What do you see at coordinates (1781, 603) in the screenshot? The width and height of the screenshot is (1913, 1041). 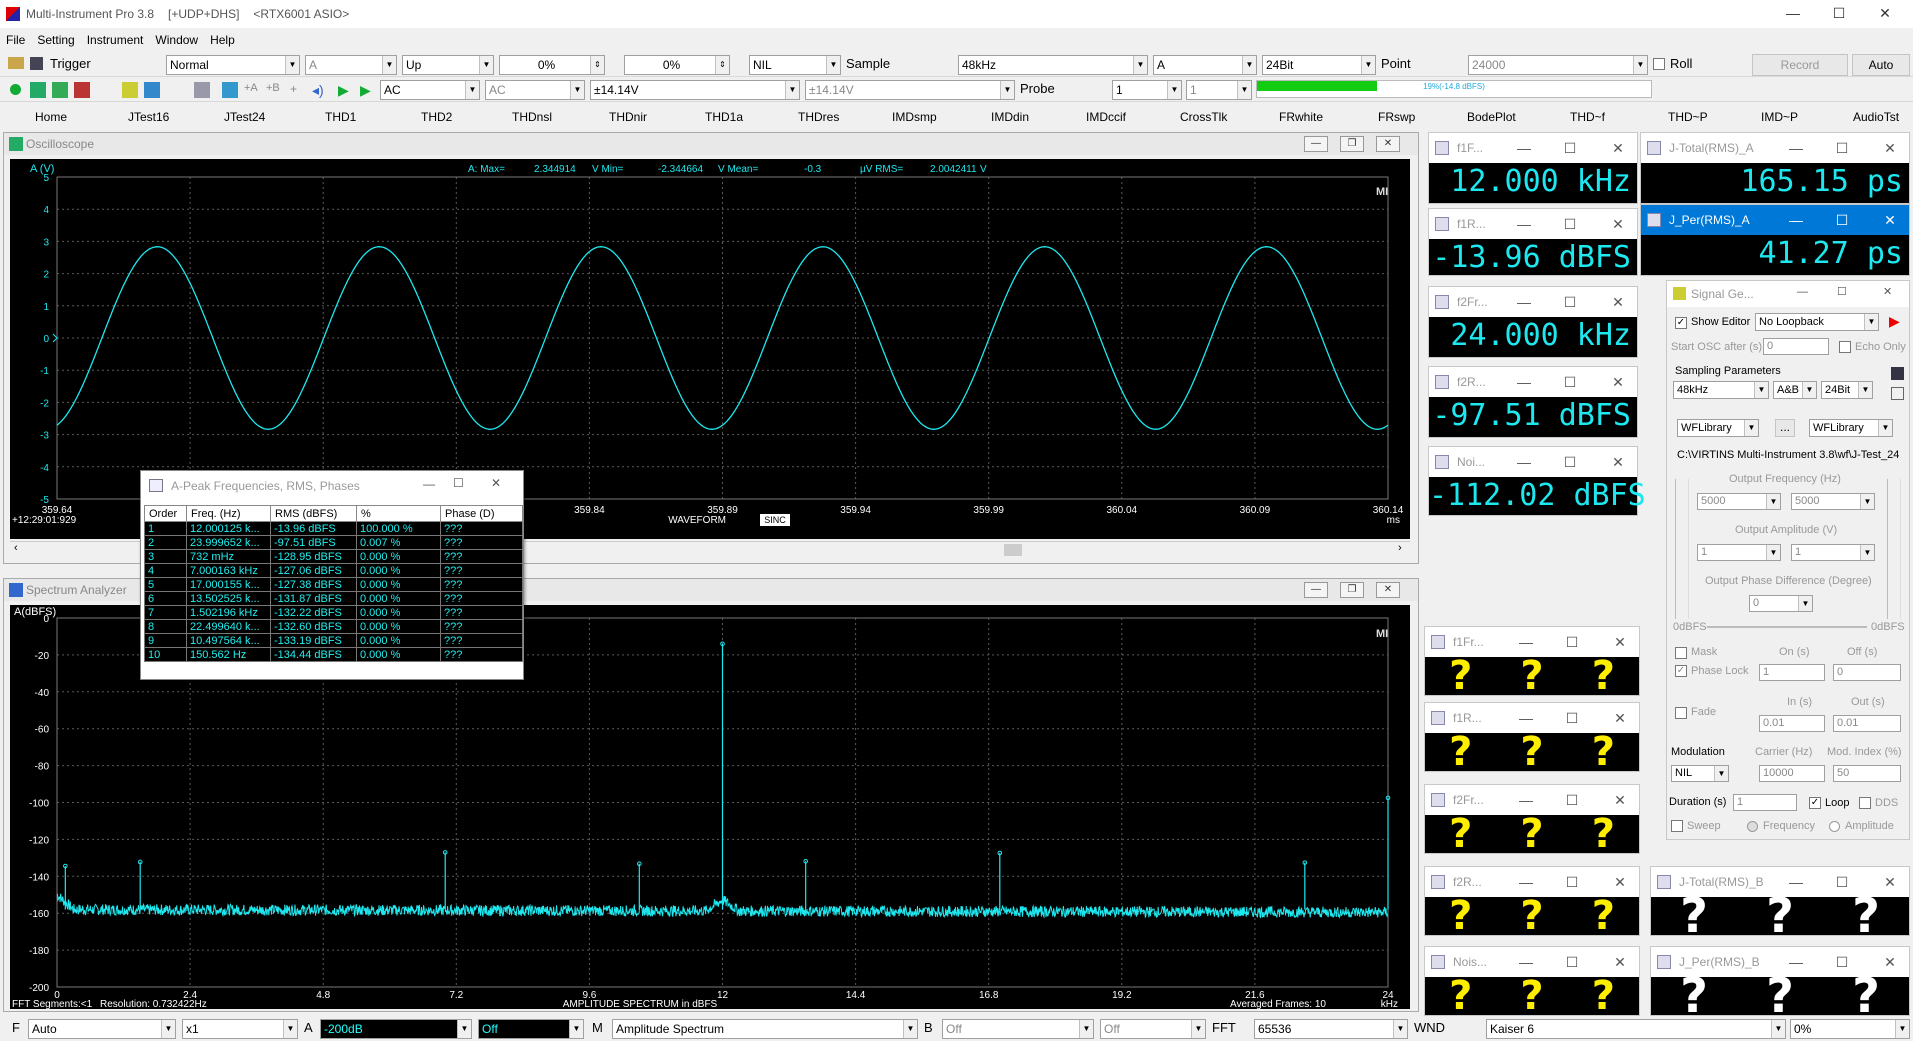 I see `phase-field: 0 ▼` at bounding box center [1781, 603].